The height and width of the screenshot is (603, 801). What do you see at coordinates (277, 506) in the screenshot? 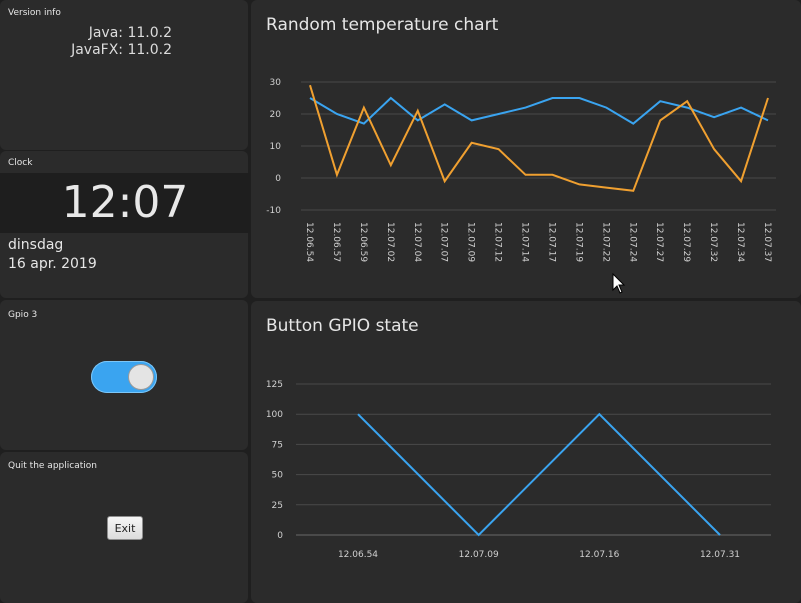
I see `y-tick-label: 25` at bounding box center [277, 506].